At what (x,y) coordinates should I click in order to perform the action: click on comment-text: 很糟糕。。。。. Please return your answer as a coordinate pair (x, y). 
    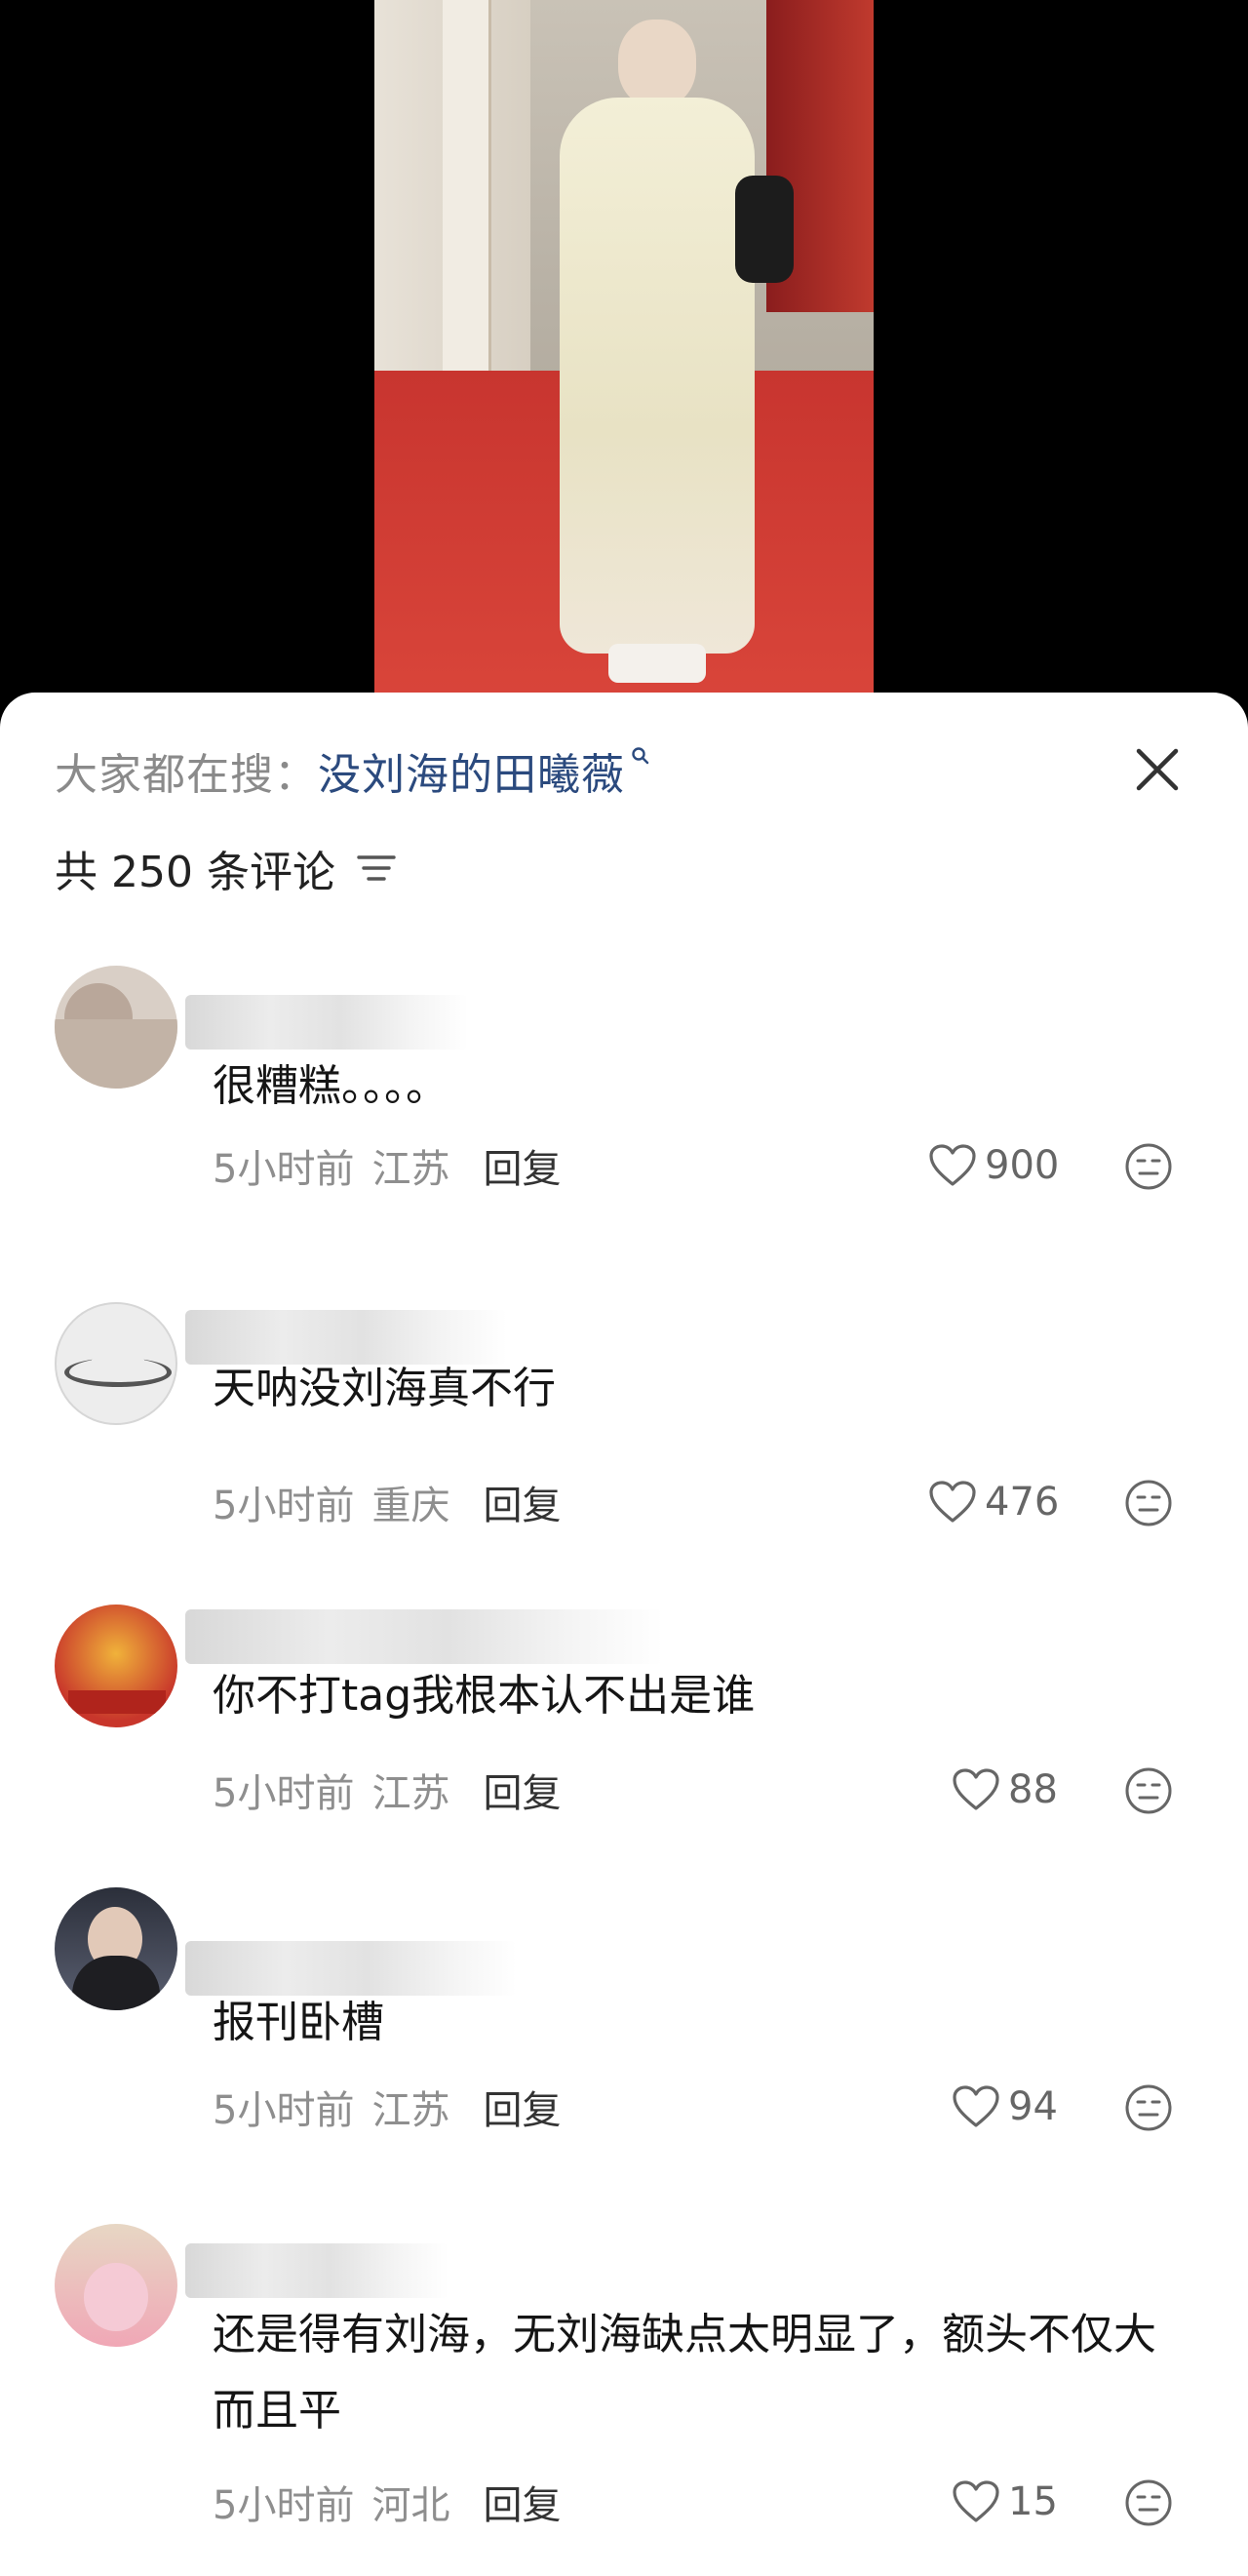
    Looking at the image, I should click on (330, 1086).